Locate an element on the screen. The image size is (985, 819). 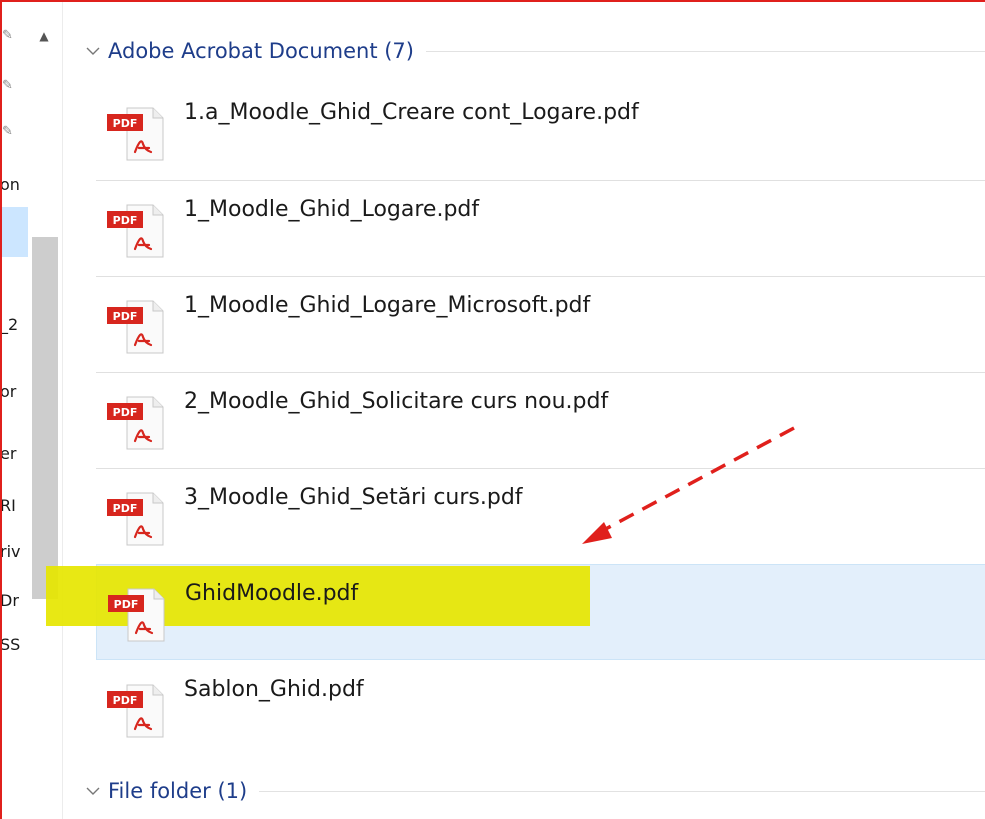
file-name: 1.a_Moodle_Ghid_Creare cont_Logare.pdf is located at coordinates (411, 112).